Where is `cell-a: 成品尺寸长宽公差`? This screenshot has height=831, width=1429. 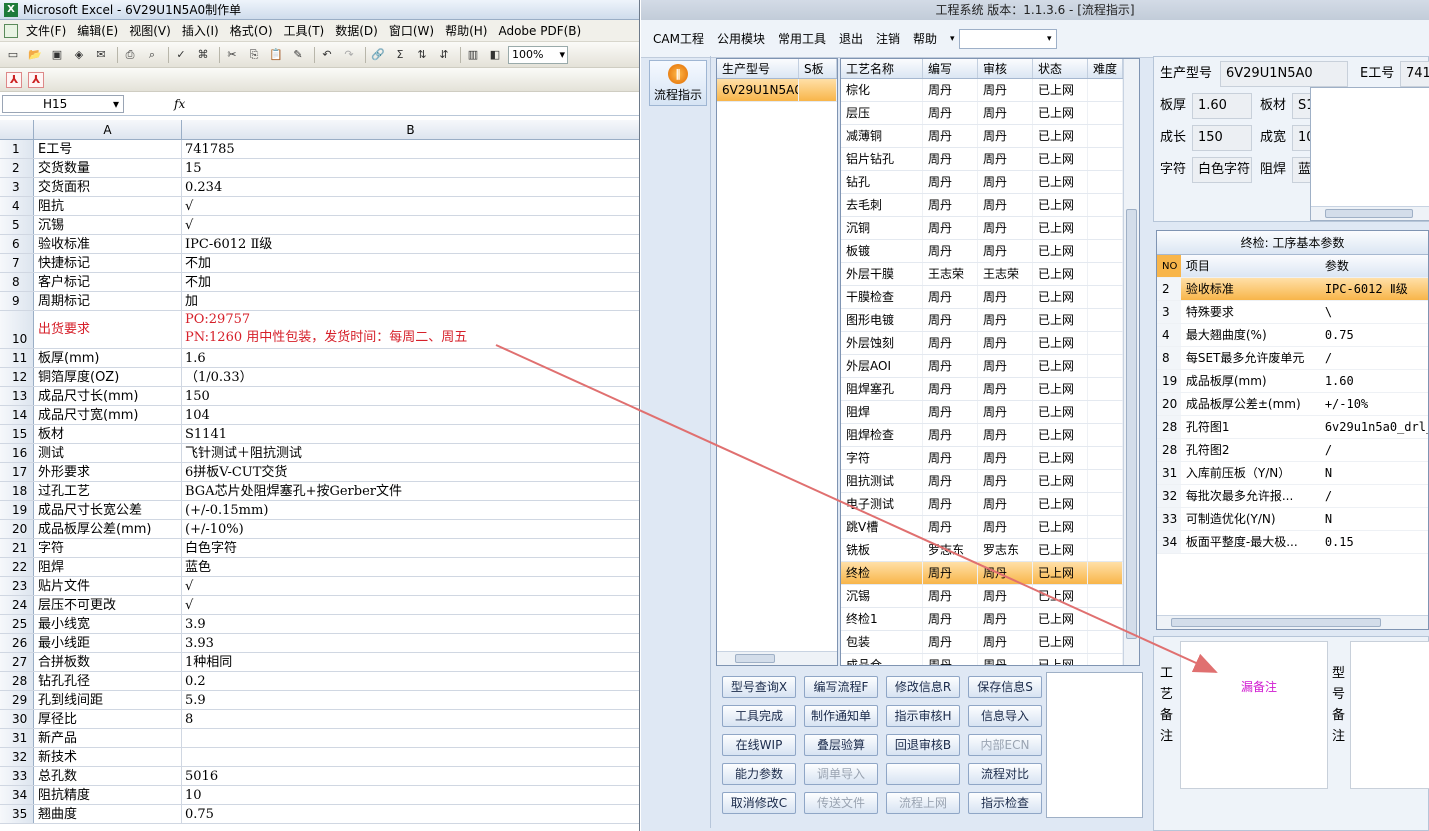 cell-a: 成品尺寸长宽公差 is located at coordinates (108, 510).